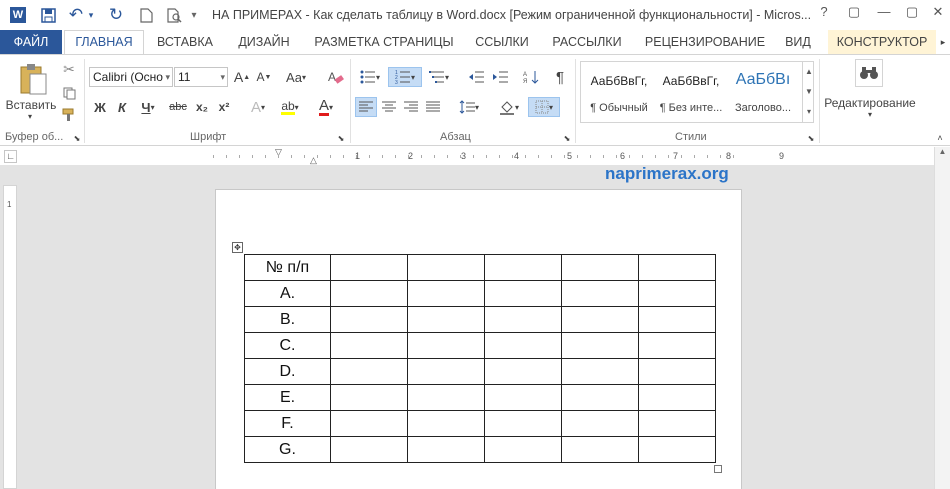  Describe the element at coordinates (808, 72) in the screenshot. I see `styles-scroll-up-icon: ▲` at that location.